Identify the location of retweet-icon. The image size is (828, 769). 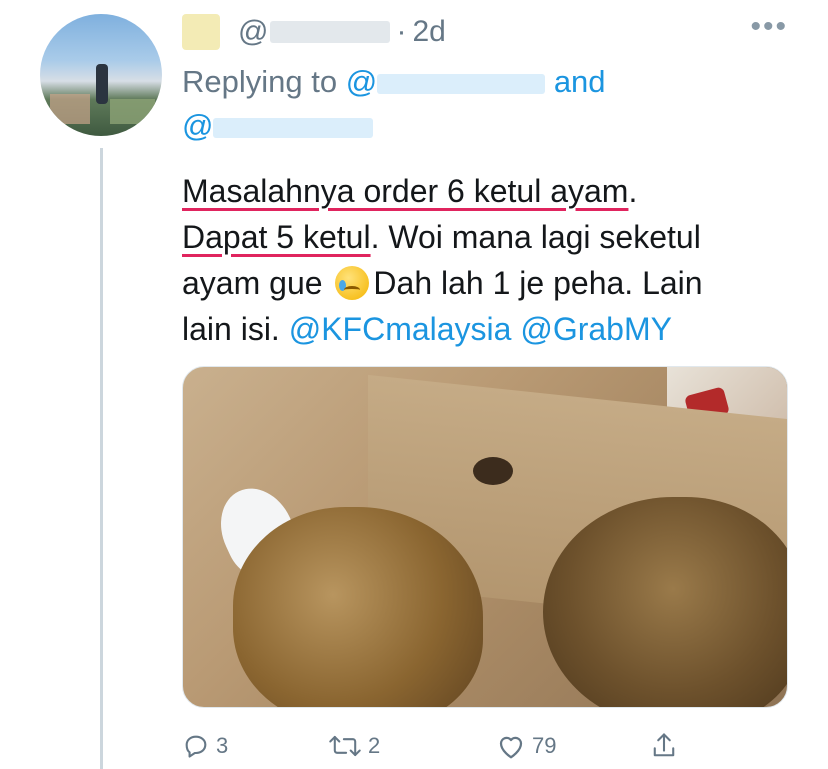
(345, 746).